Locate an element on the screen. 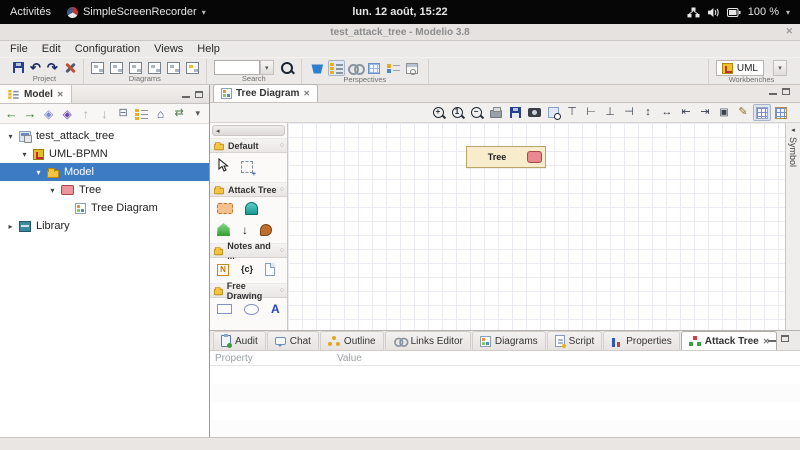 Image resolution: width=800 pixels, height=450 pixels. flat-view-button is located at coordinates (141, 113).